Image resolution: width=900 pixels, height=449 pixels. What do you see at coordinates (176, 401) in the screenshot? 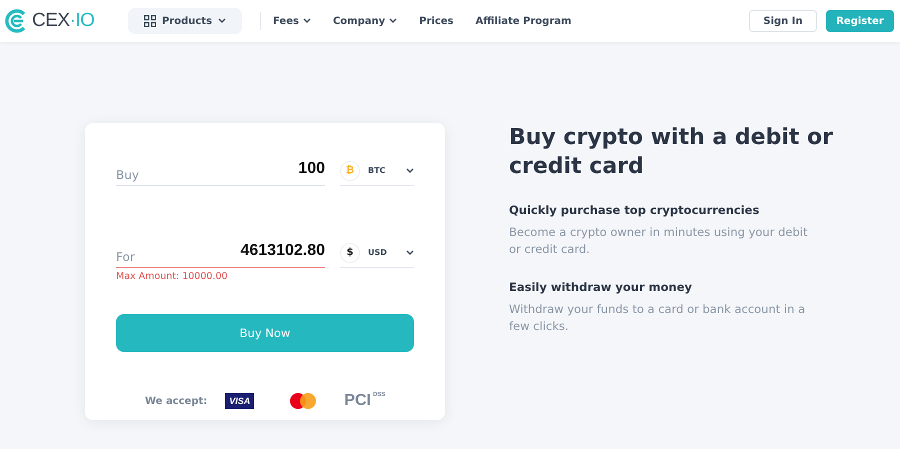
I see `accept-label: We accept:` at bounding box center [176, 401].